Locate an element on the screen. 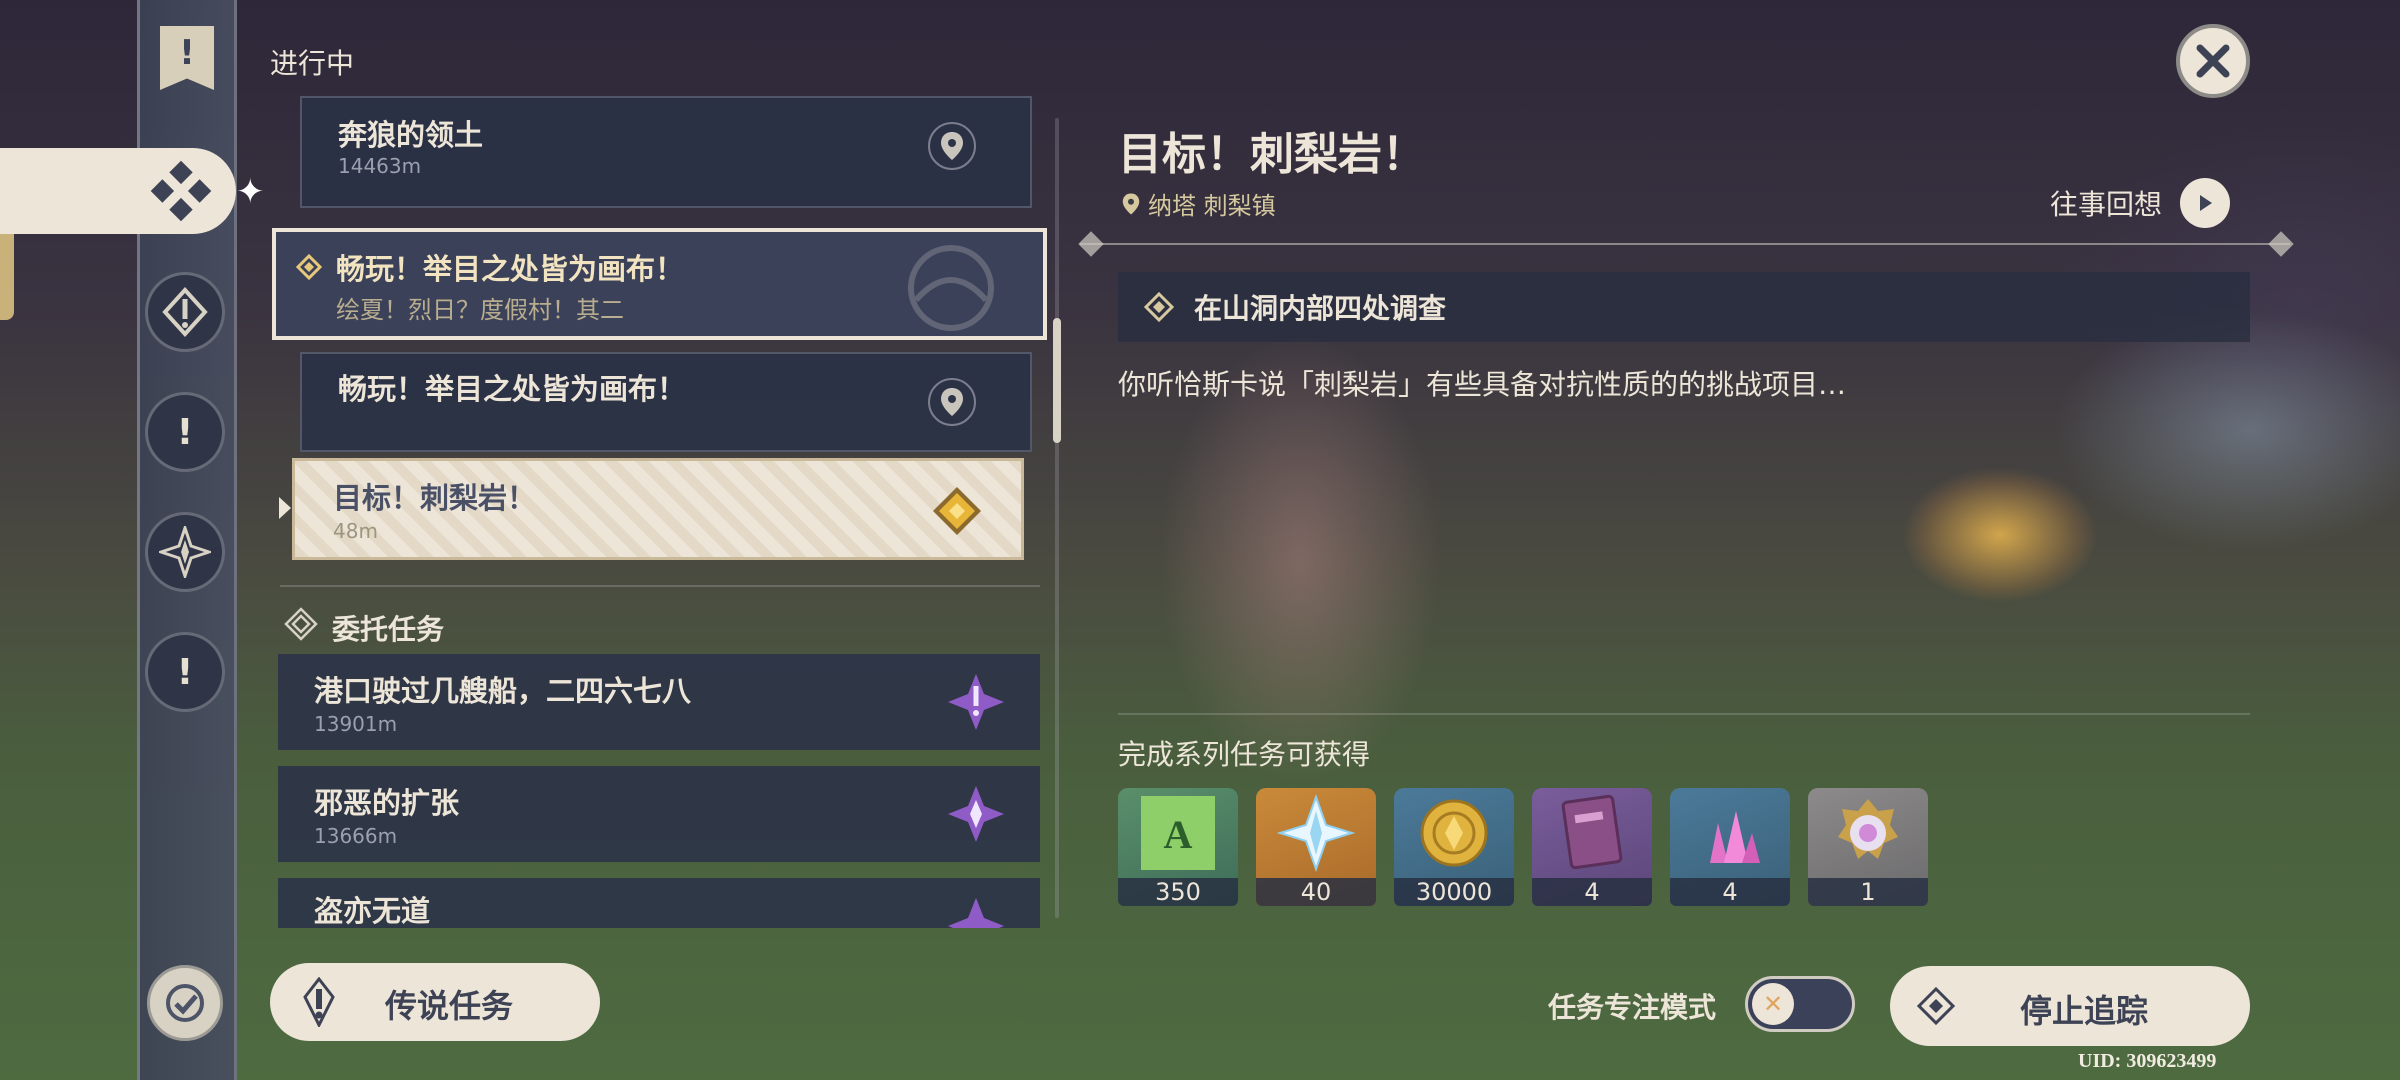 The width and height of the screenshot is (2400, 1080). focus-mode-toggle: ✕ is located at coordinates (1800, 1004).